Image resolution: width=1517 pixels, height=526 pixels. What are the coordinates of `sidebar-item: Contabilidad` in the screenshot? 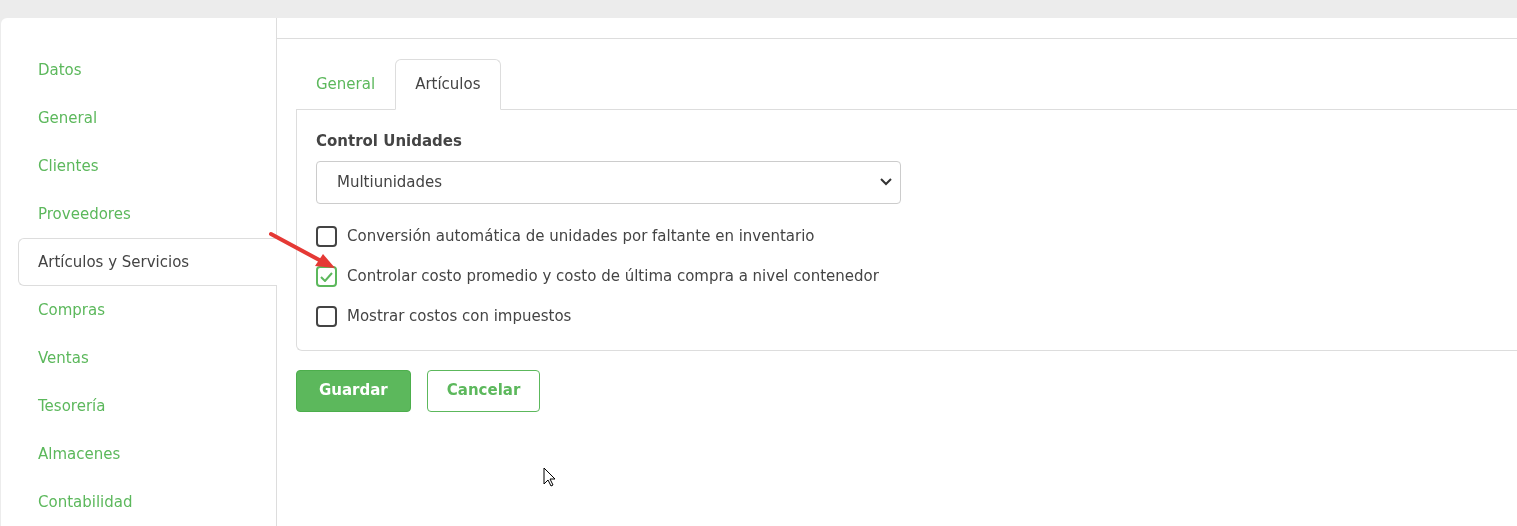 It's located at (147, 501).